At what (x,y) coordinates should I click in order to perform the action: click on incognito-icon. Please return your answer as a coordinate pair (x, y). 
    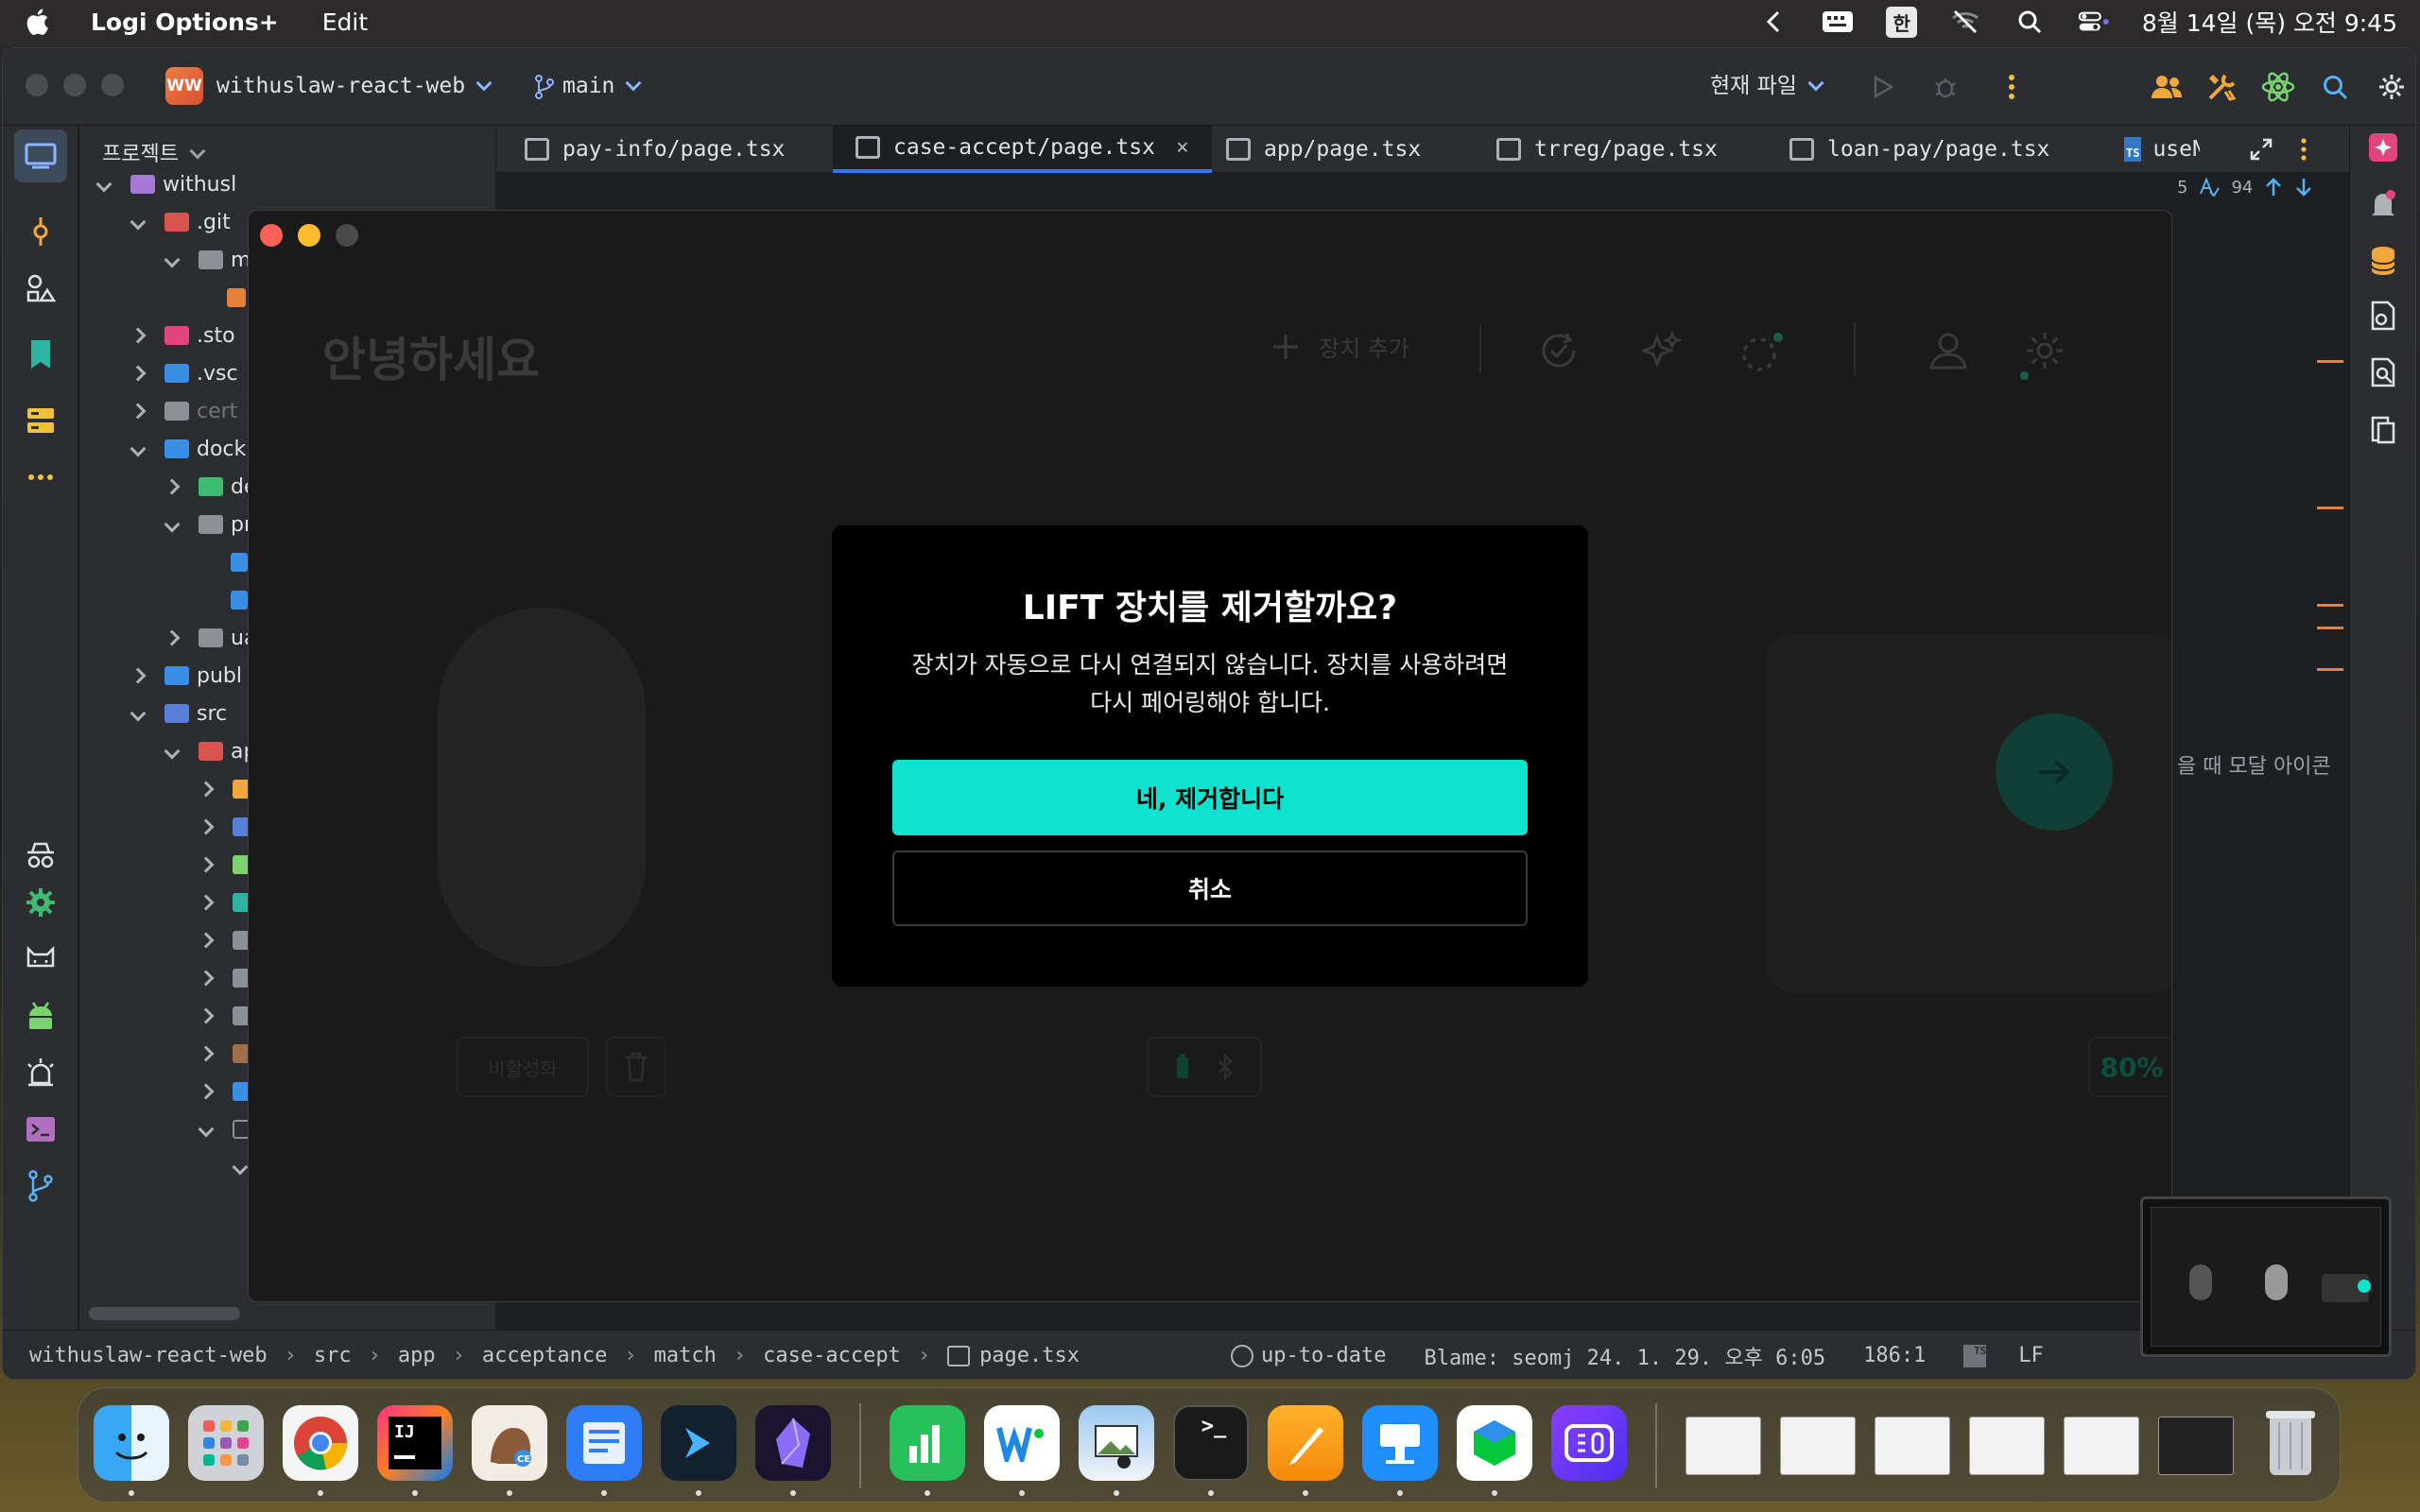
    Looking at the image, I should click on (40, 855).